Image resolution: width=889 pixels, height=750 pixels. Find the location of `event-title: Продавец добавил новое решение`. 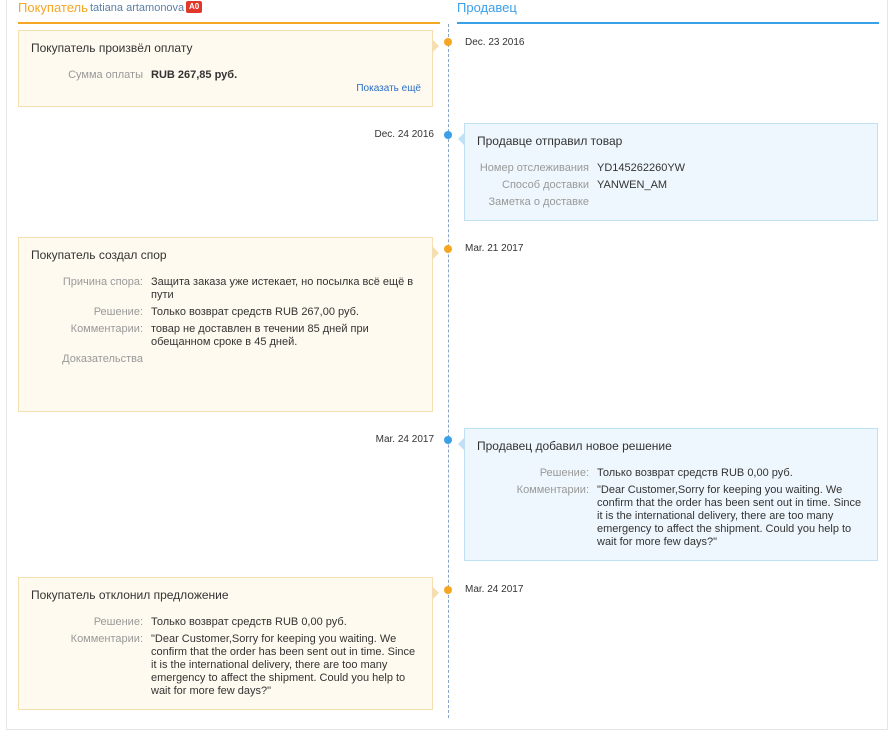

event-title: Продавец добавил новое решение is located at coordinates (574, 446).